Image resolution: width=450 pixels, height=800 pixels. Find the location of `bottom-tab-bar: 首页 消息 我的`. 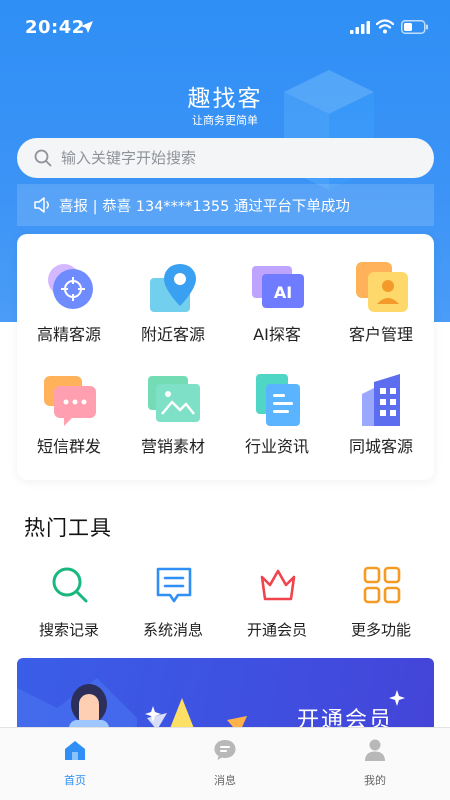

bottom-tab-bar: 首页 消息 我的 is located at coordinates (225, 763).